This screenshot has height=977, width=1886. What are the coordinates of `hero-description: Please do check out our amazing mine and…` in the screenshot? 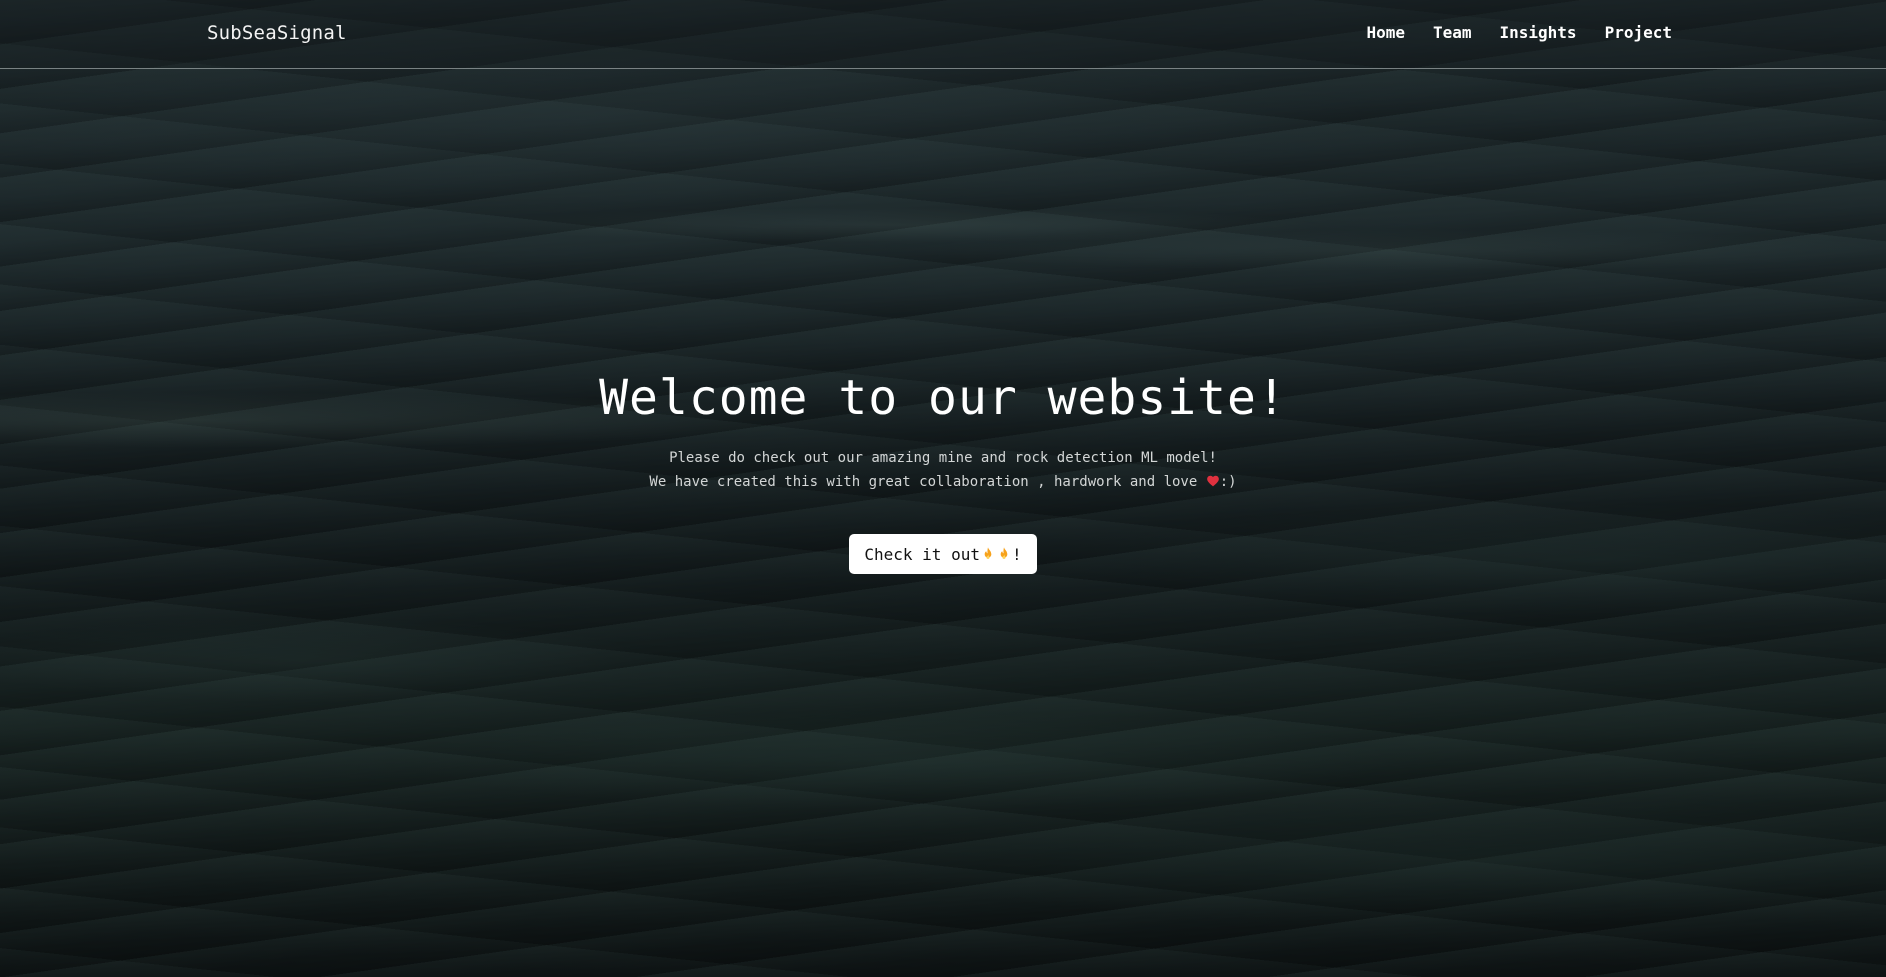 It's located at (943, 470).